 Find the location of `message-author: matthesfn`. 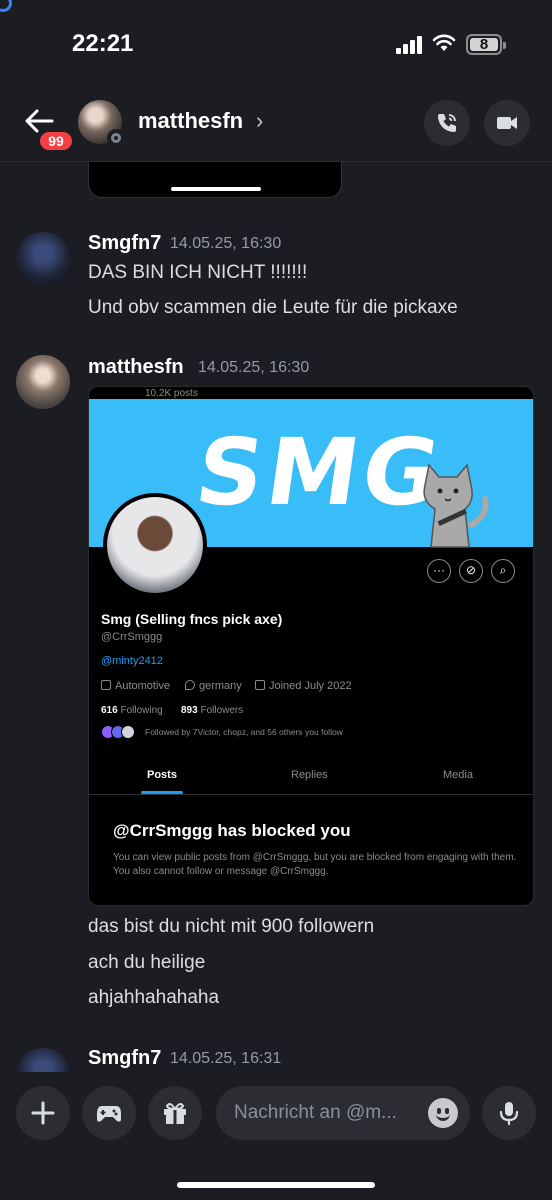

message-author: matthesfn is located at coordinates (136, 367).